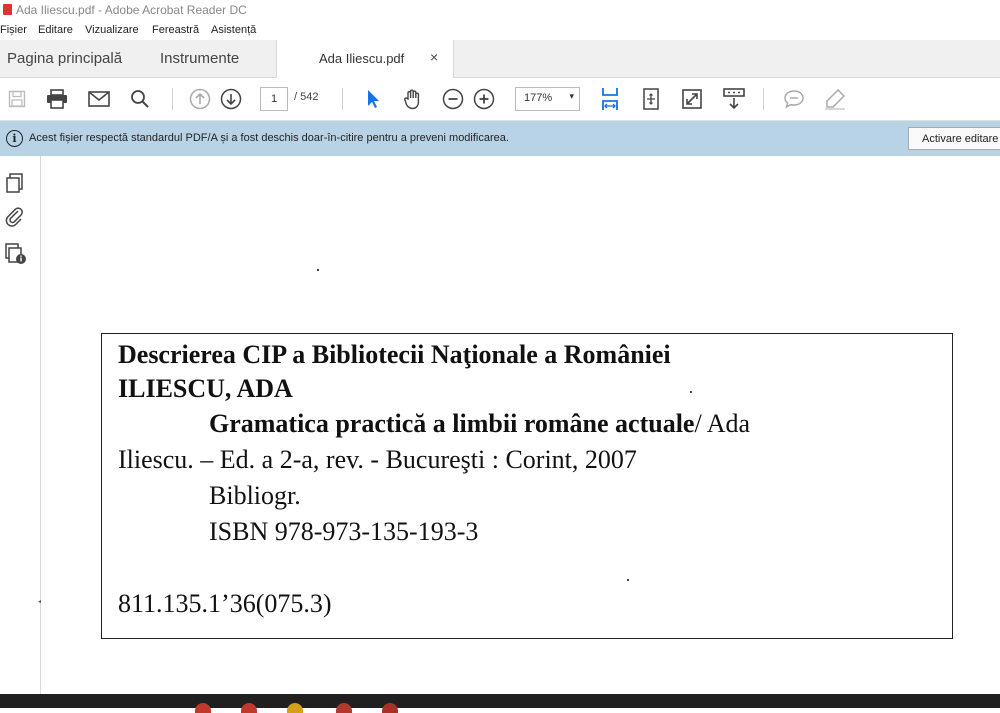 The width and height of the screenshot is (1000, 713). Describe the element at coordinates (453, 99) in the screenshot. I see `zoom-out-icon` at that location.